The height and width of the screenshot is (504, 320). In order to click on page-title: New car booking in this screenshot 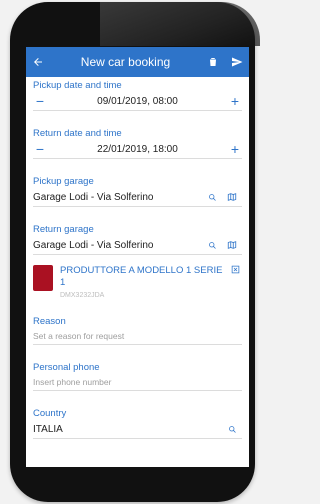, I will do `click(125, 62)`.